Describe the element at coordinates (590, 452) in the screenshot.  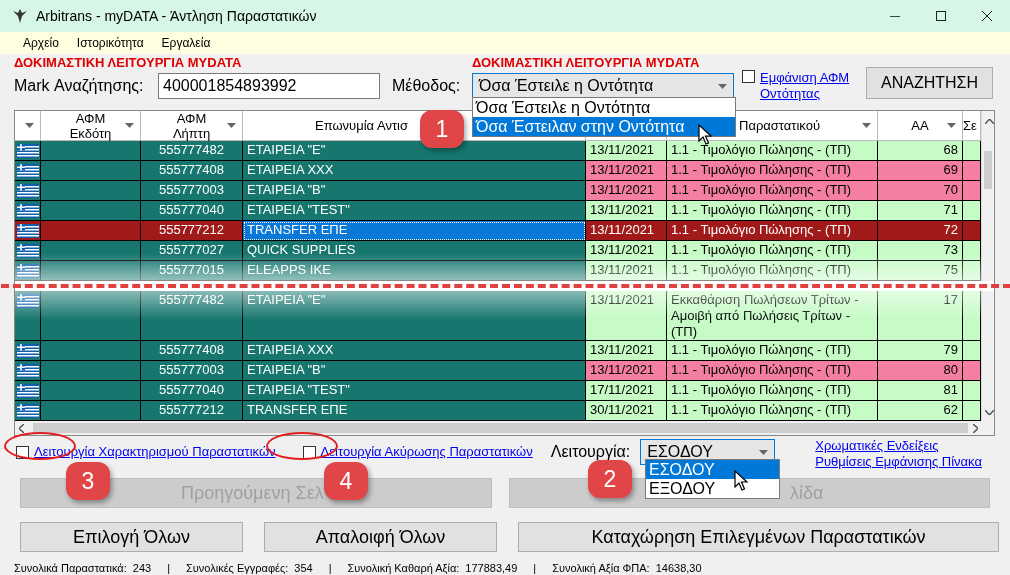
I see `field-label: Λειτουργία:` at that location.